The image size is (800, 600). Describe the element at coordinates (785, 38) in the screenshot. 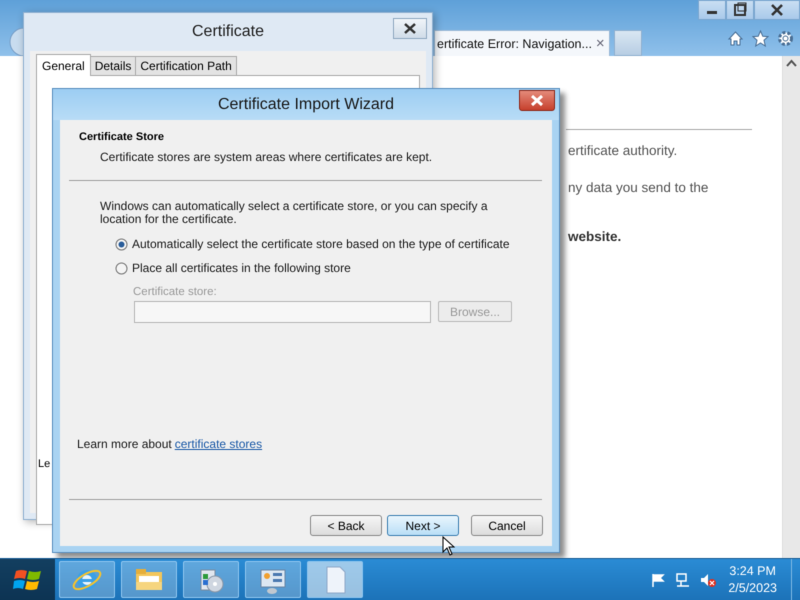

I see `settings-icon` at that location.